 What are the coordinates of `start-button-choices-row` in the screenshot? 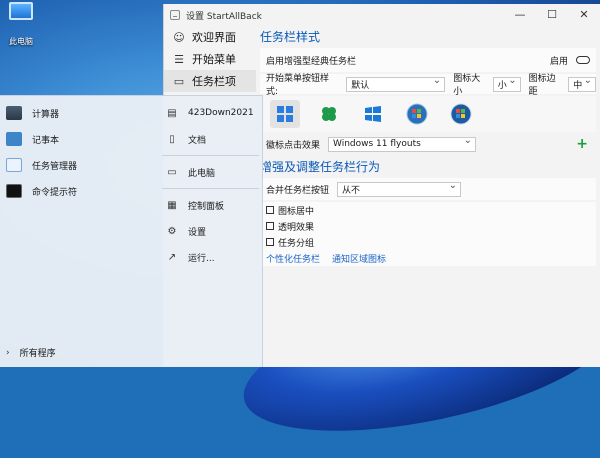 It's located at (428, 114).